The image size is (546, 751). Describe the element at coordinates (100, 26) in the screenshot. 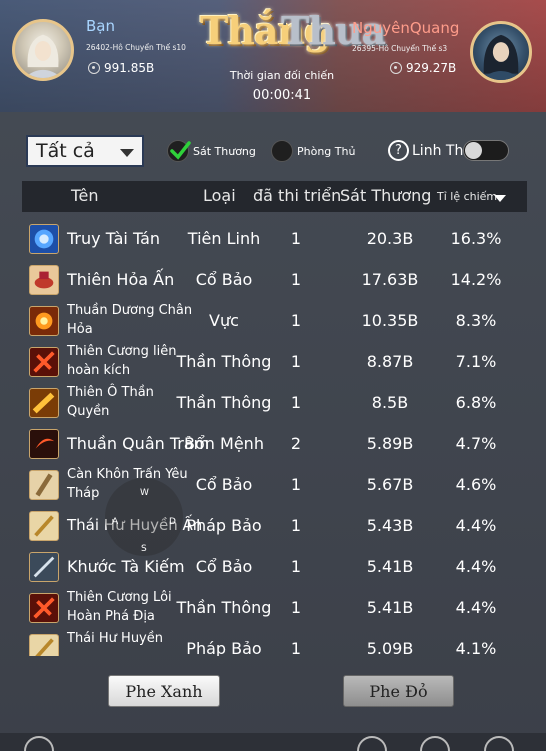

I see `left-player-name: Bạn` at that location.